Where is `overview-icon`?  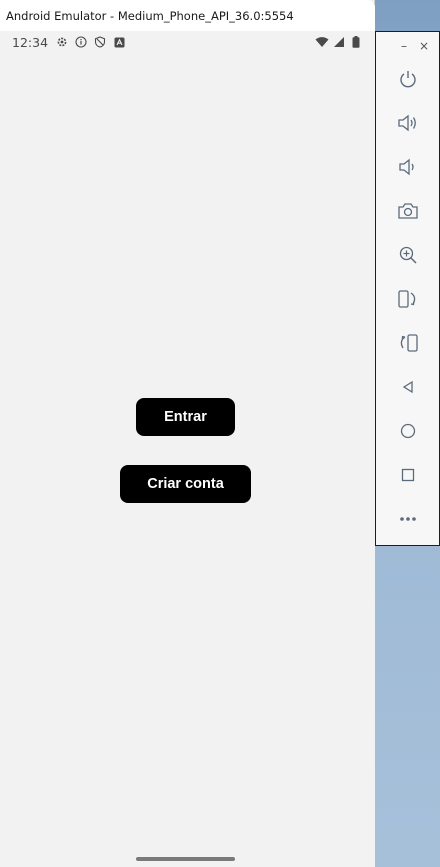 overview-icon is located at coordinates (408, 475).